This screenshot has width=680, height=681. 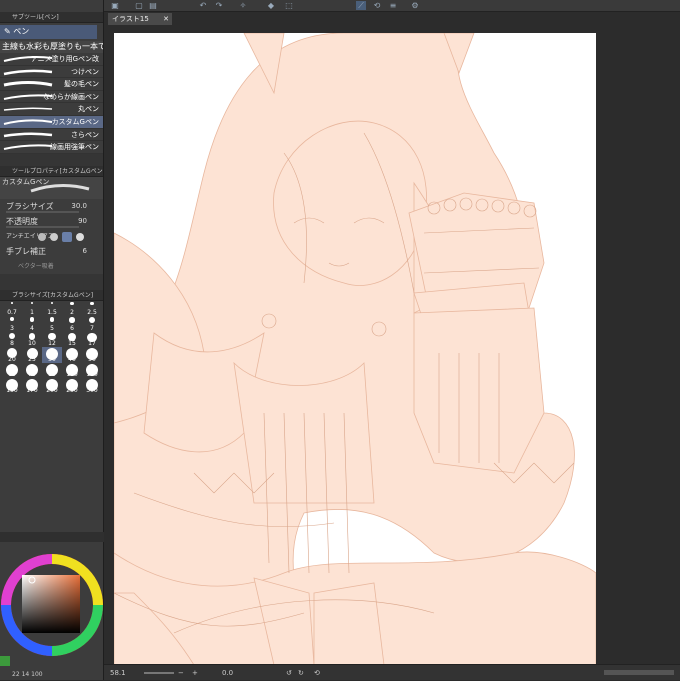 What do you see at coordinates (32, 386) in the screenshot?
I see `brush-size-preset: 170` at bounding box center [32, 386].